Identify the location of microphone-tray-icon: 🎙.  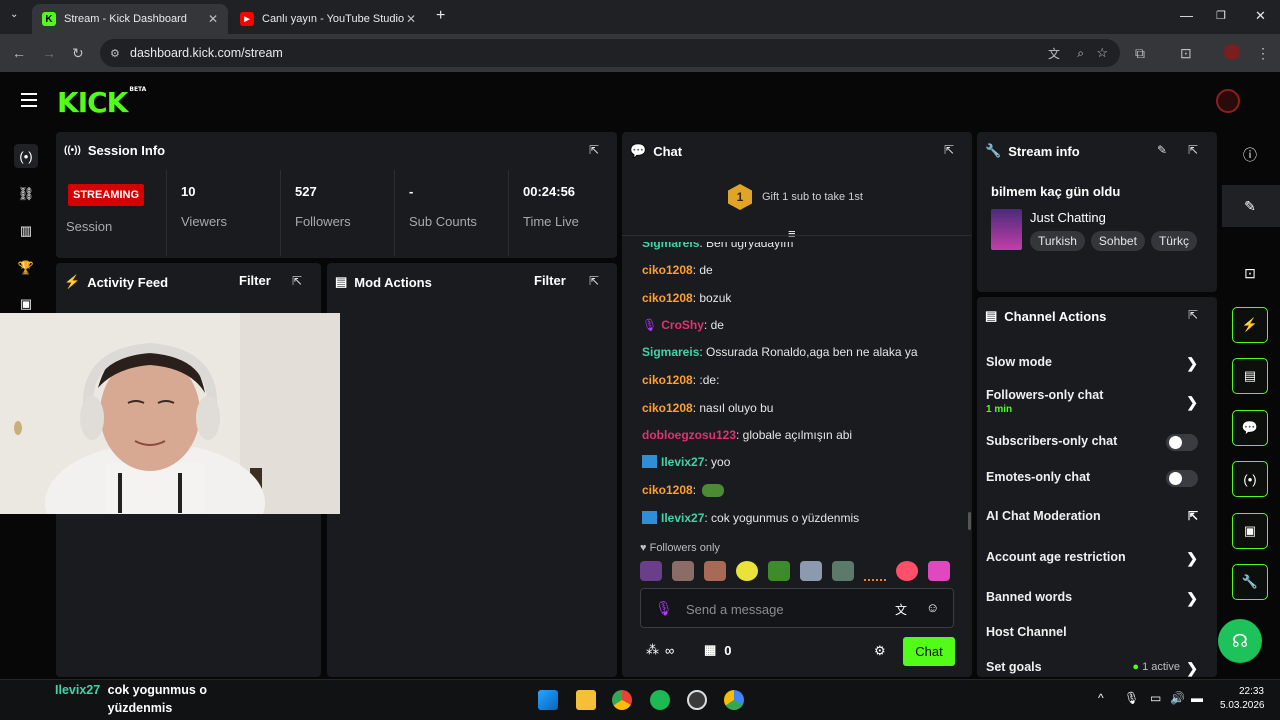
(1131, 698).